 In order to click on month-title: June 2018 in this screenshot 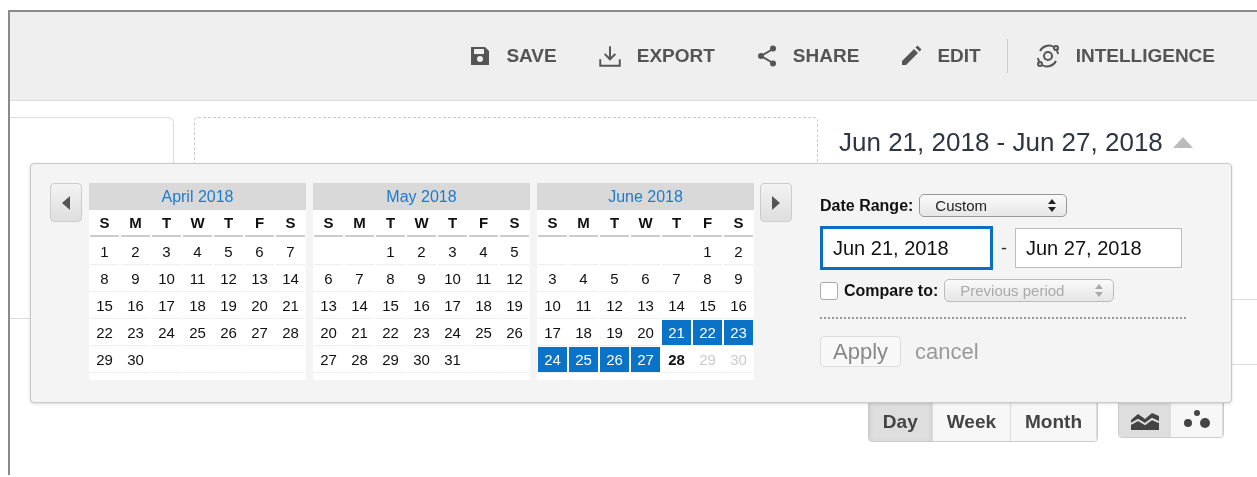, I will do `click(645, 196)`.